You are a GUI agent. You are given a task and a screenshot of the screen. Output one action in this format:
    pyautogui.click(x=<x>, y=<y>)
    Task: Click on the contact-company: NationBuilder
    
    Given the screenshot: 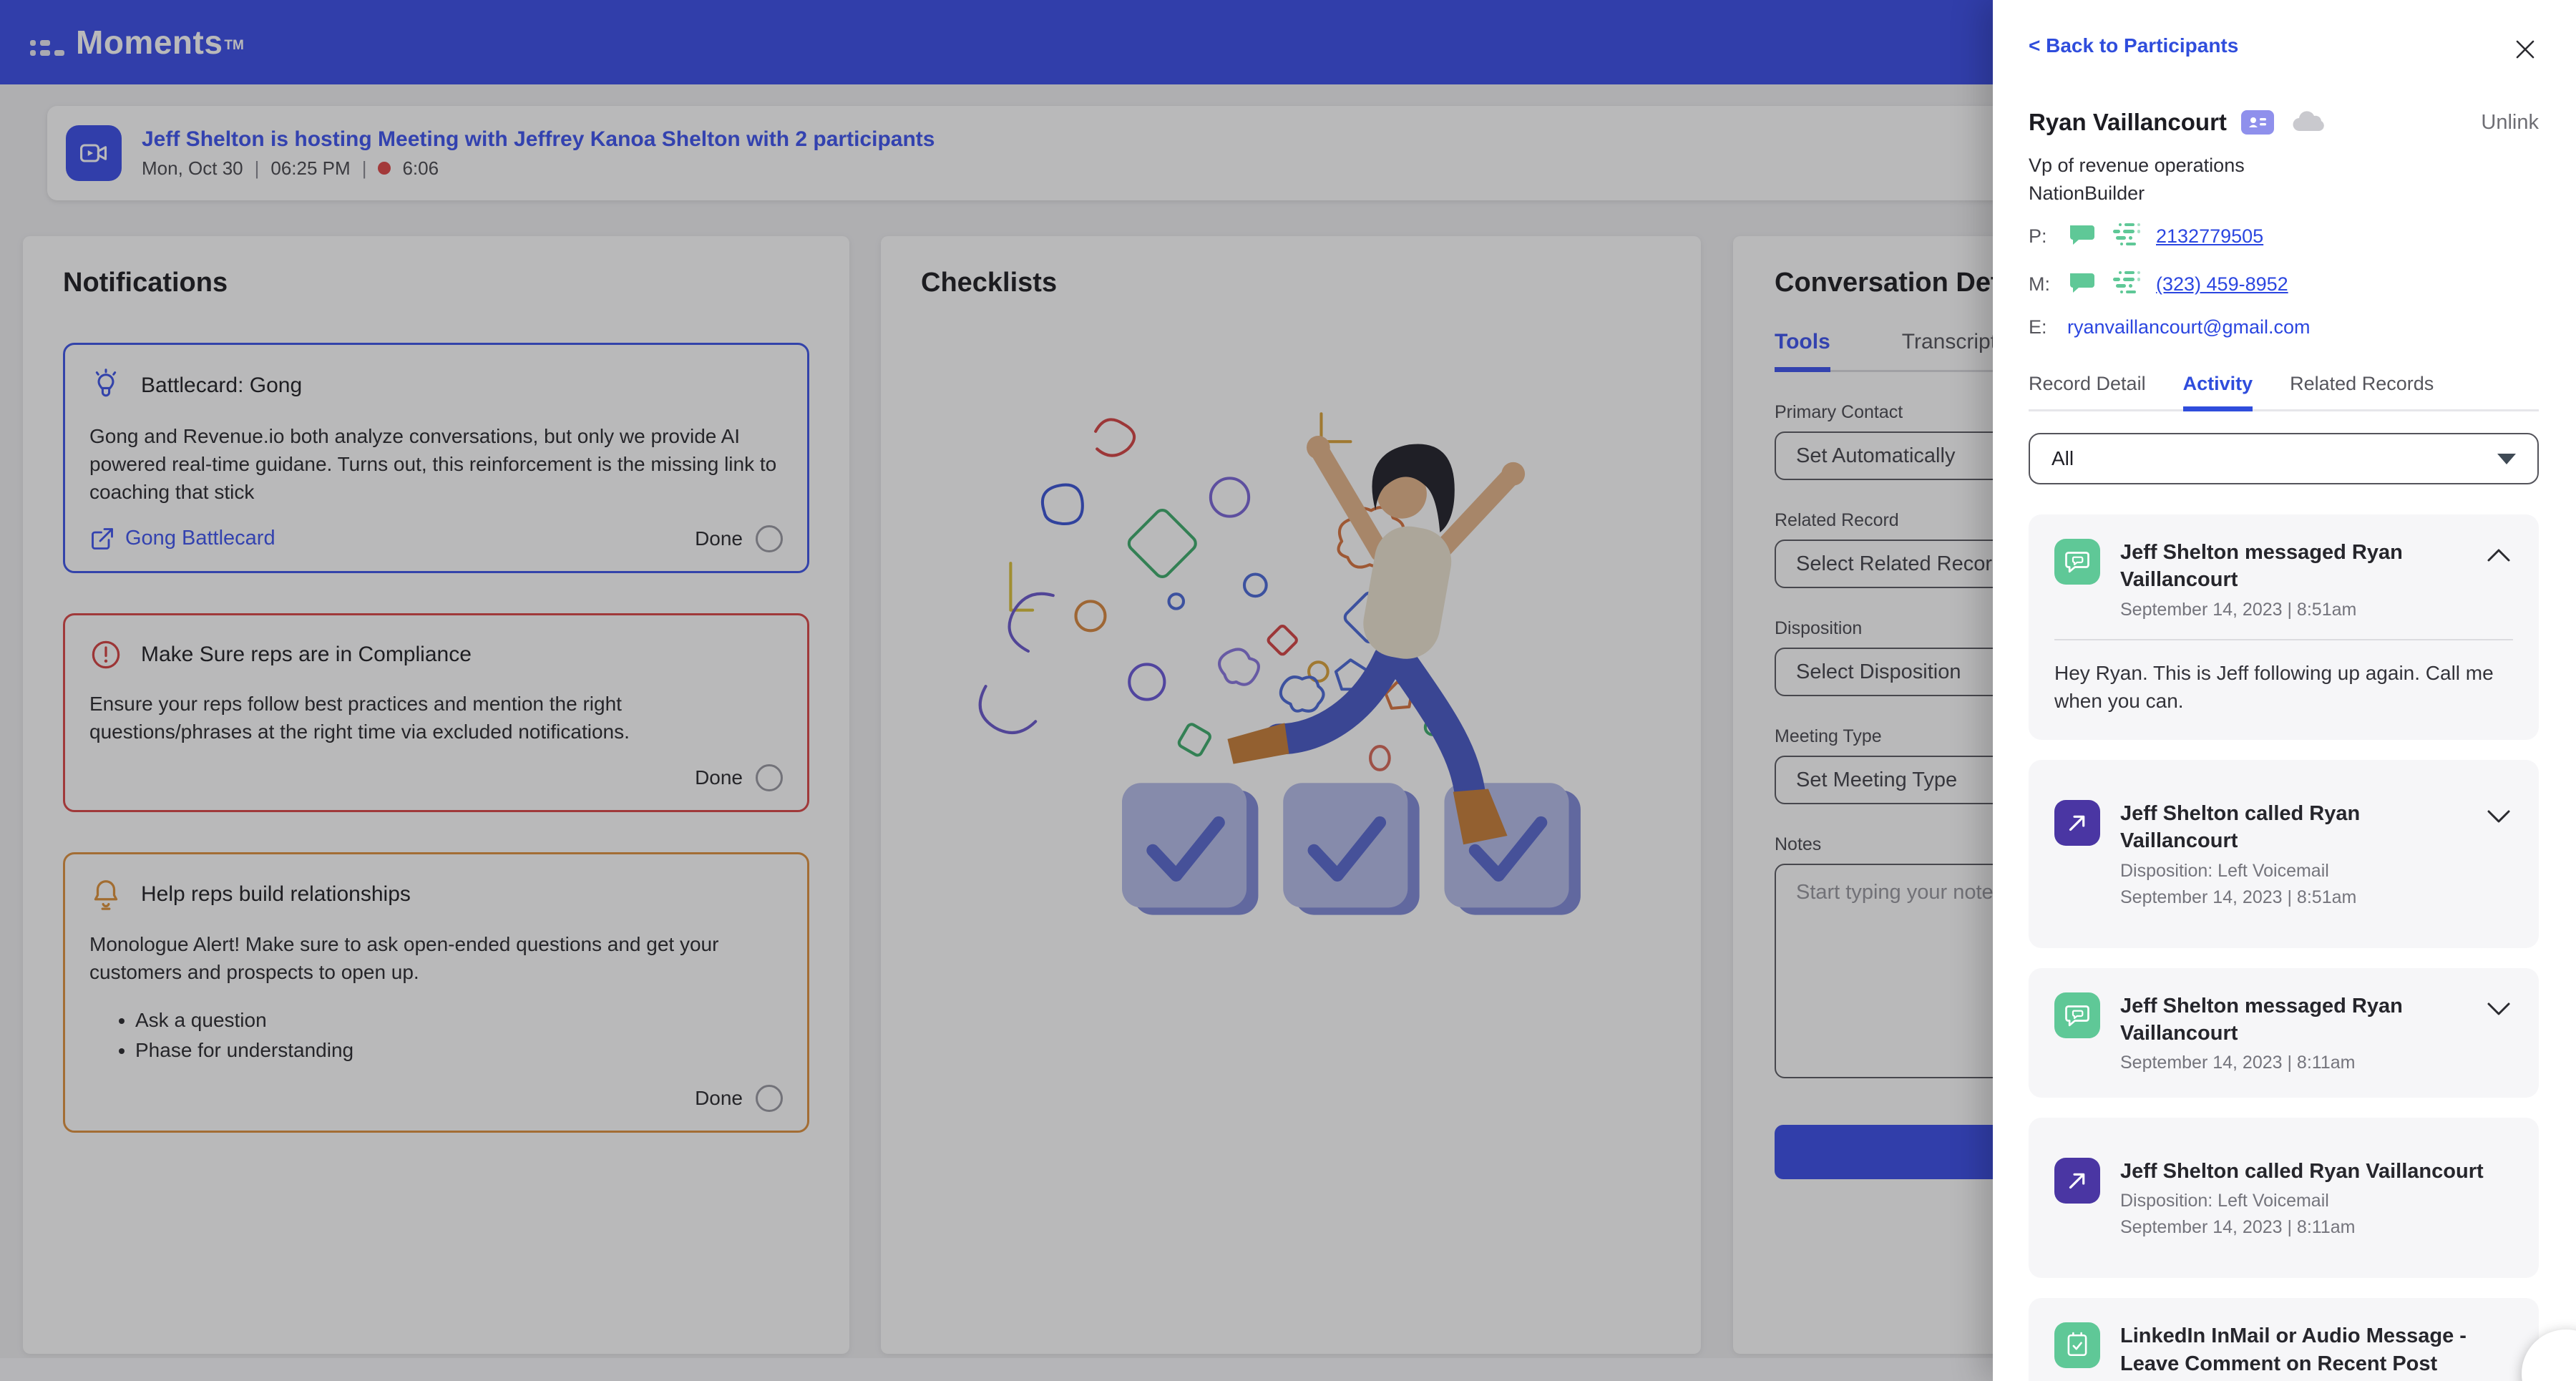 What is the action you would take?
    pyautogui.click(x=2087, y=193)
    